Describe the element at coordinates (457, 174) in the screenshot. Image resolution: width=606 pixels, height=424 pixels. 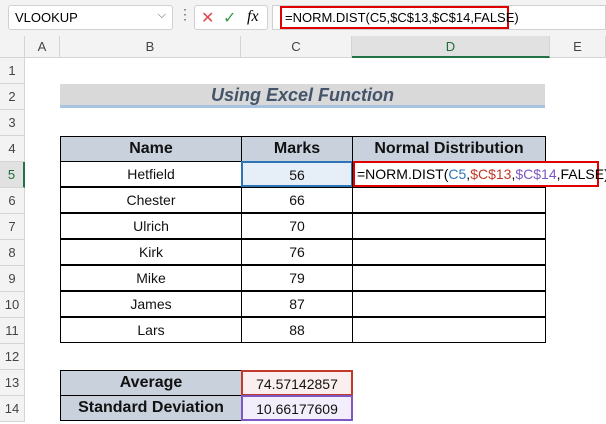
I see `formula-ref-c5: C5` at that location.